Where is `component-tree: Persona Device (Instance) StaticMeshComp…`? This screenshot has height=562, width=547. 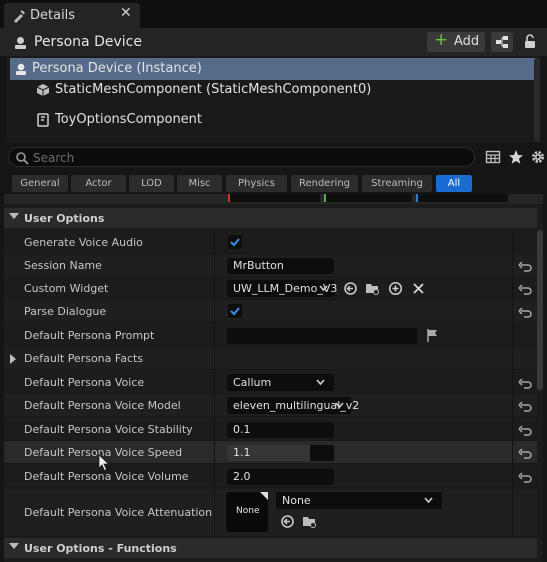
component-tree: Persona Device (Instance) StaticMeshComp… is located at coordinates (273, 99).